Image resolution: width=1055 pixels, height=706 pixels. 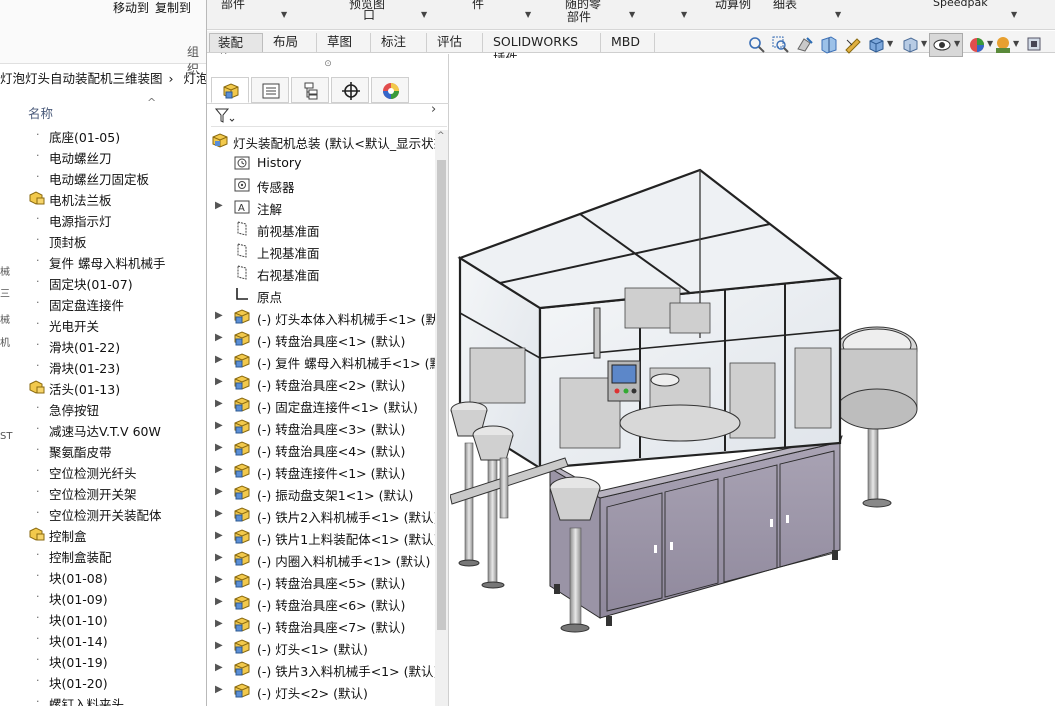 What do you see at coordinates (329, 116) in the screenshot?
I see `tree-filter` at bounding box center [329, 116].